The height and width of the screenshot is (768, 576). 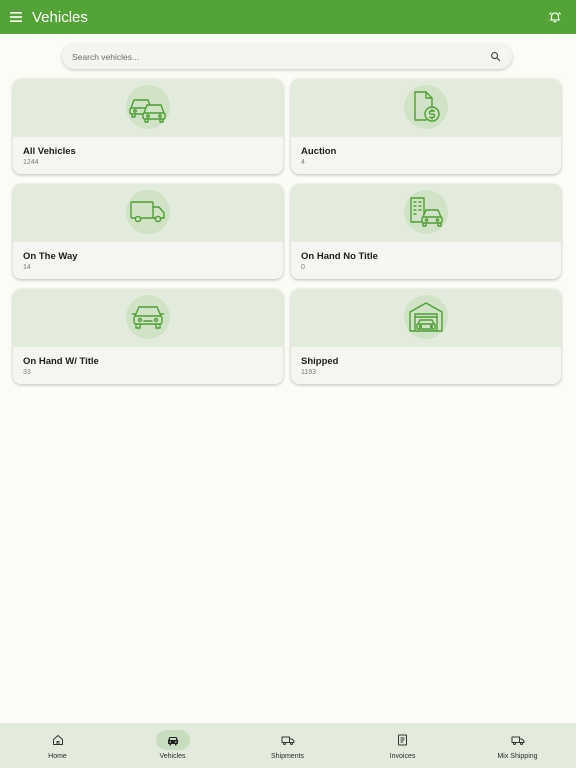 I want to click on nav-label: Mix Shipping, so click(x=517, y=756).